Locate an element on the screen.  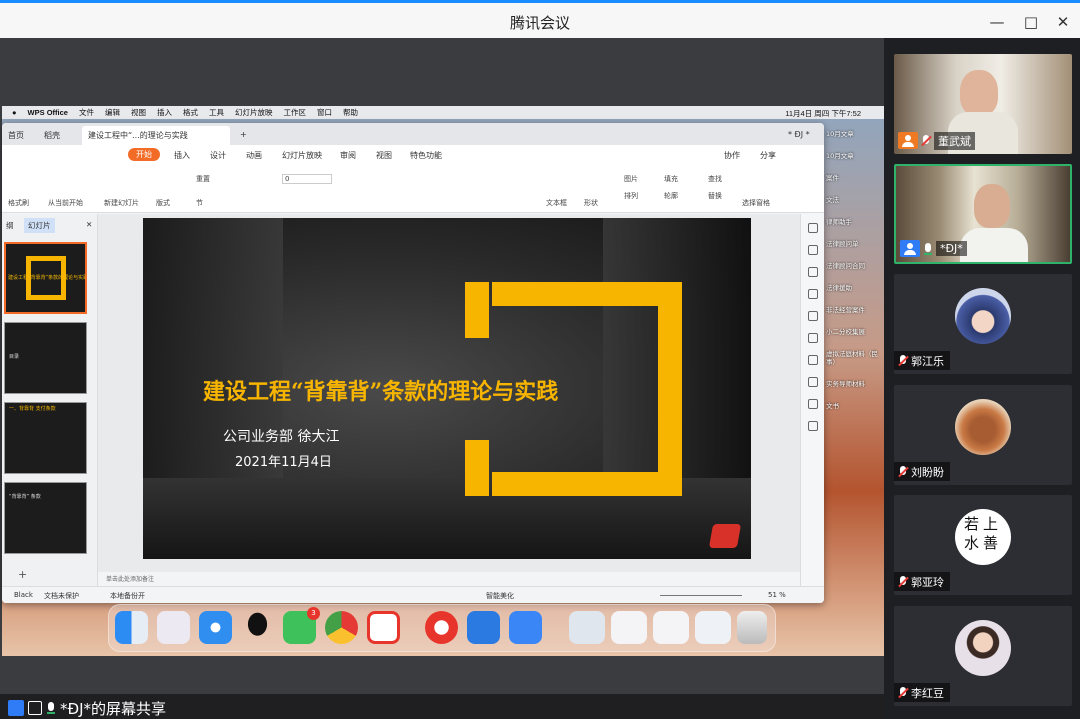
reset-button: 重置 is located at coordinates (203, 179).